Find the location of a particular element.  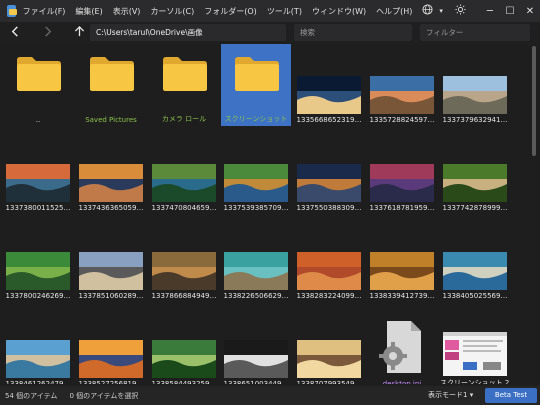

address-toolbar: C:\Users\tarul\OneDrive\画像 検索 フィルター is located at coordinates (270, 33).